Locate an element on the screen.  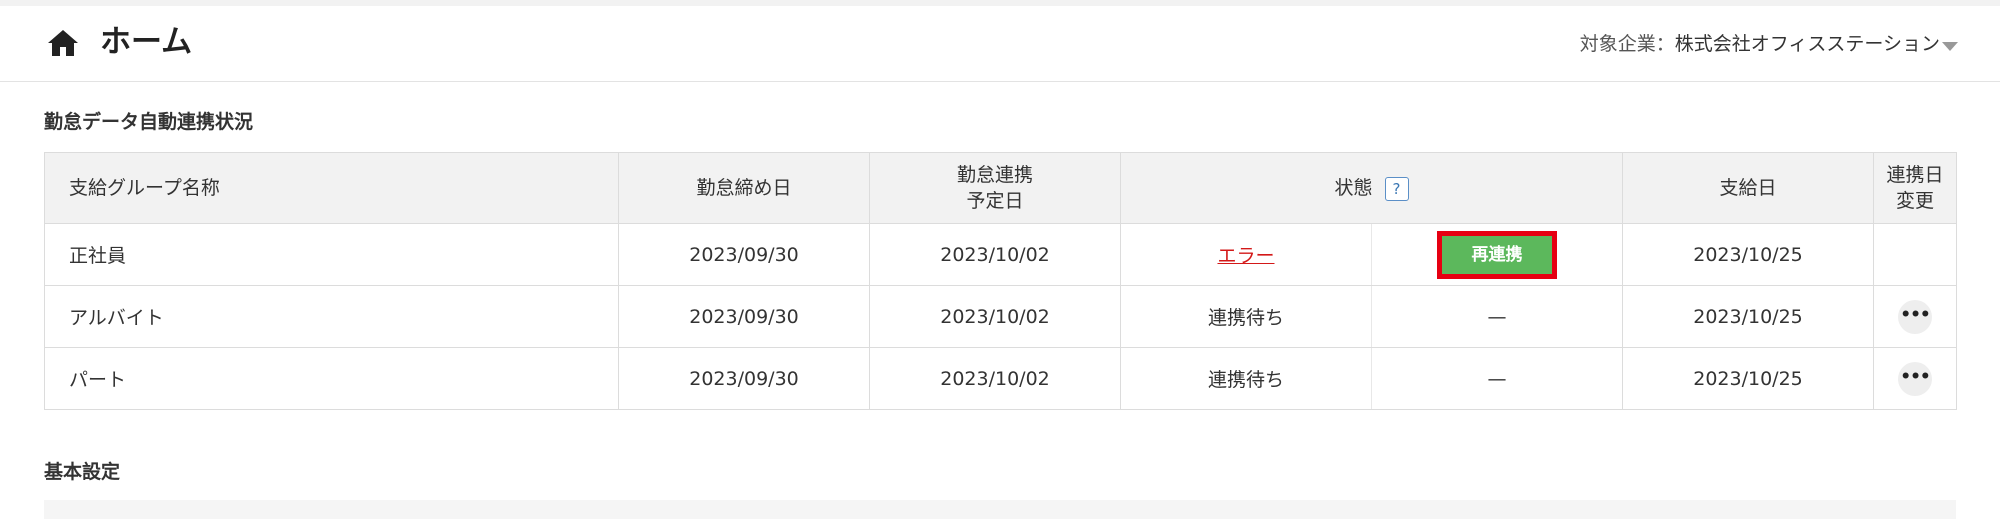
basic-settings-panel is located at coordinates (1000, 509).